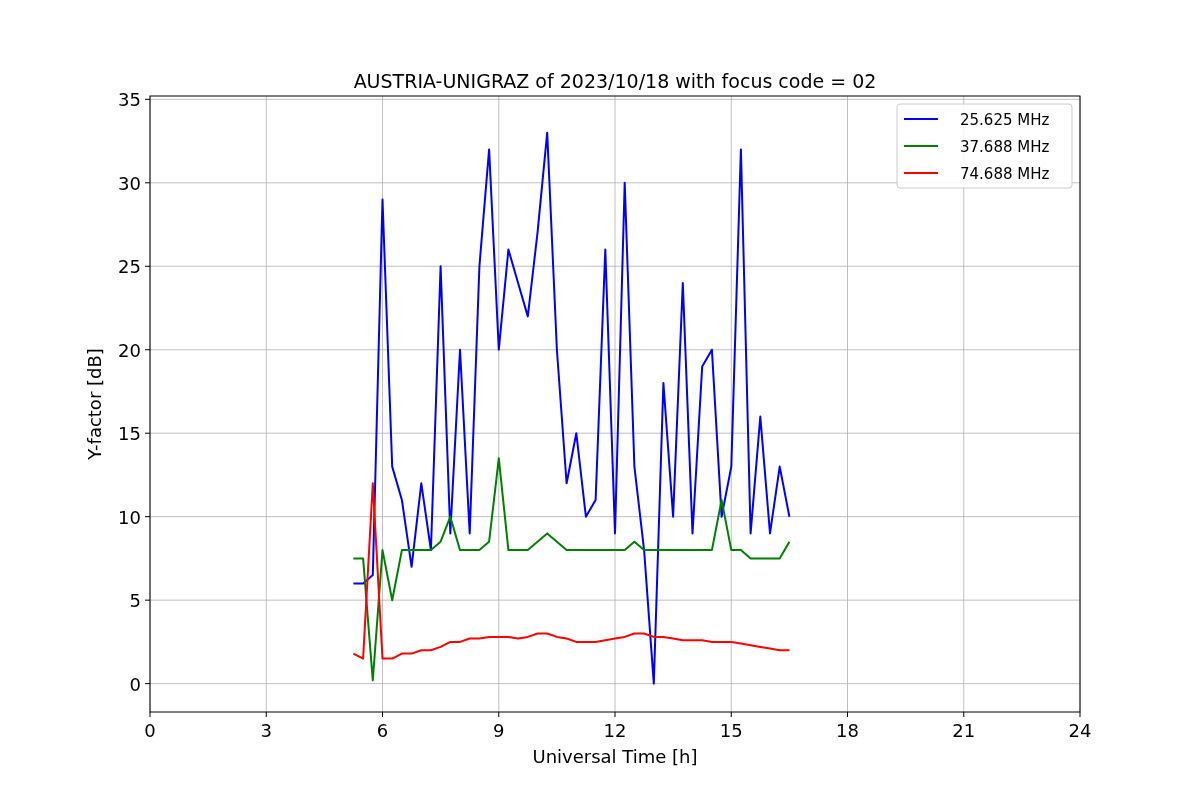 The image size is (1200, 800). I want to click on x-tick-label: 9, so click(499, 730).